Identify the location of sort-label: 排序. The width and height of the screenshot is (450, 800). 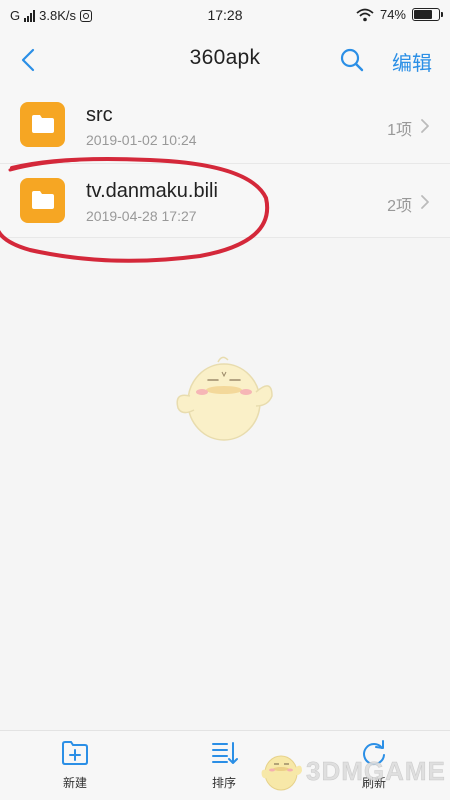
(223, 783).